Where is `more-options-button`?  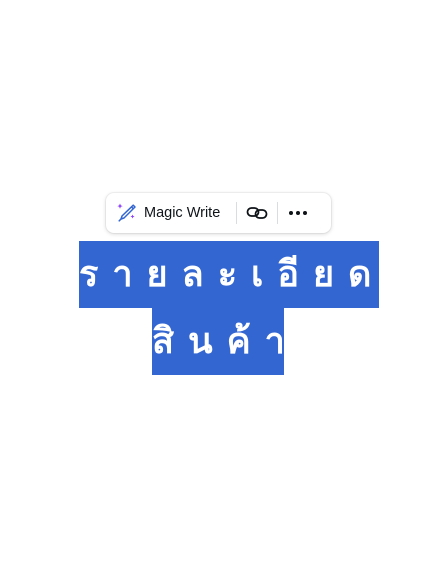
more-options-button is located at coordinates (298, 213).